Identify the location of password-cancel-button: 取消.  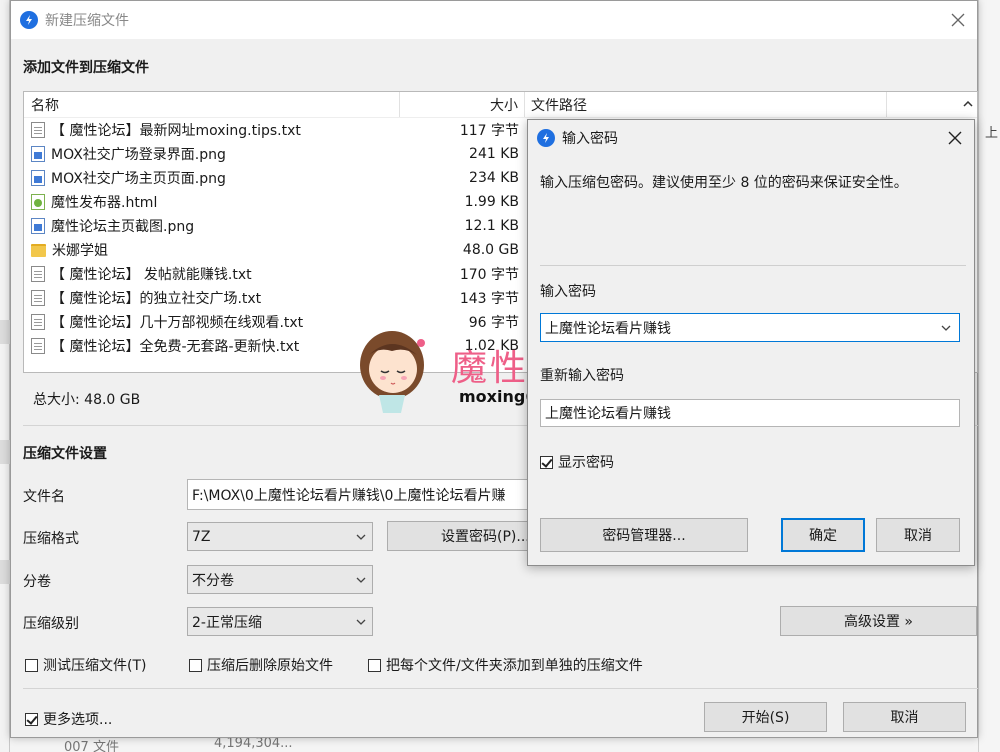
(918, 535).